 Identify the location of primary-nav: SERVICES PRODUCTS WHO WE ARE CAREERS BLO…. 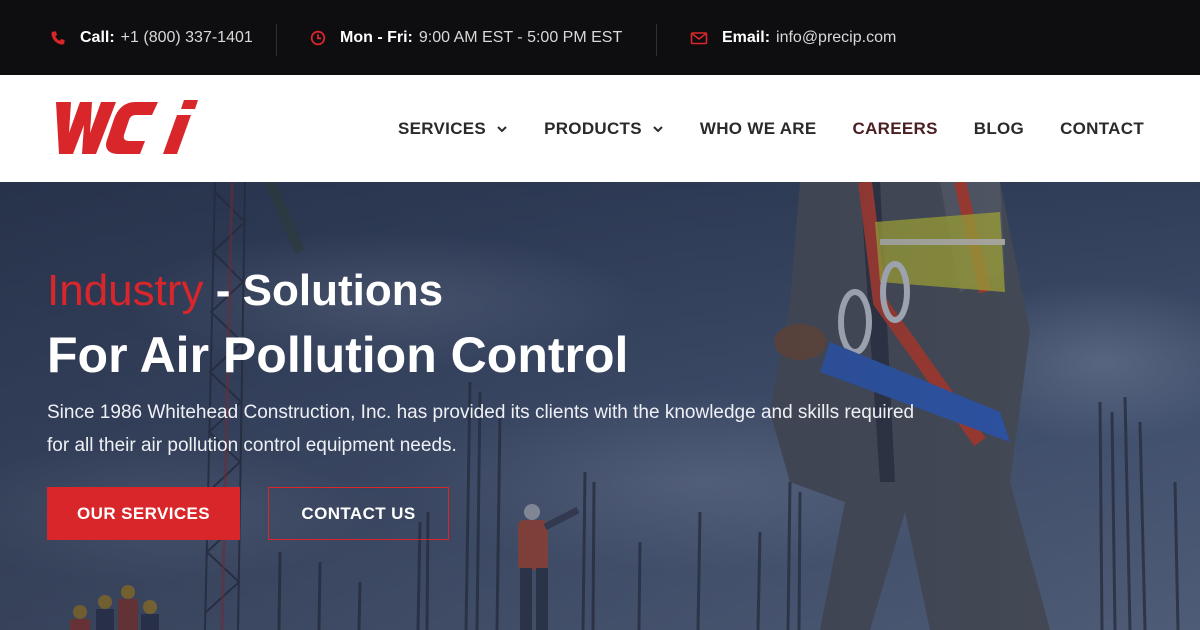
(753, 128).